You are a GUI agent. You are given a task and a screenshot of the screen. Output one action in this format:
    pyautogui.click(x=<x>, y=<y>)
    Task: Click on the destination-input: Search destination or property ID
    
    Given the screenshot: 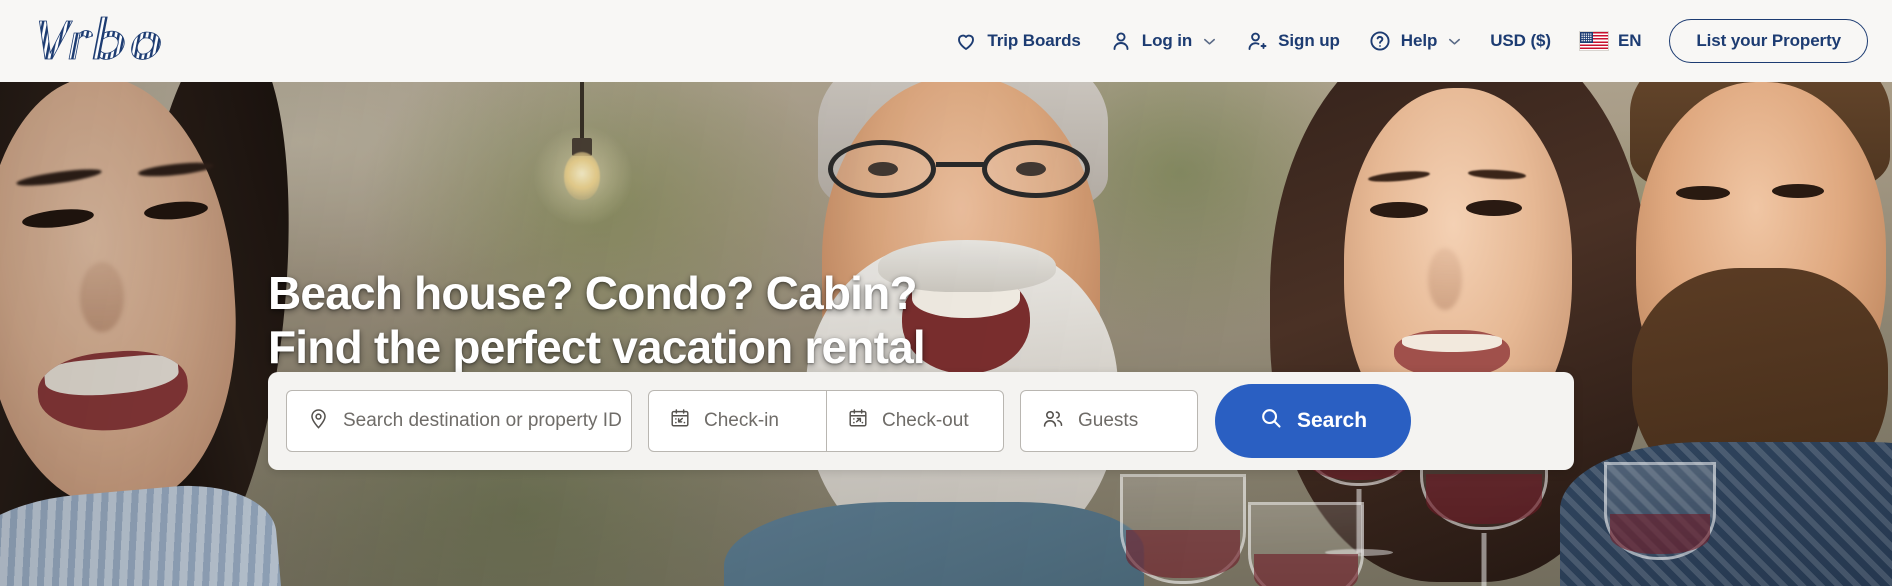 What is the action you would take?
    pyautogui.click(x=459, y=421)
    